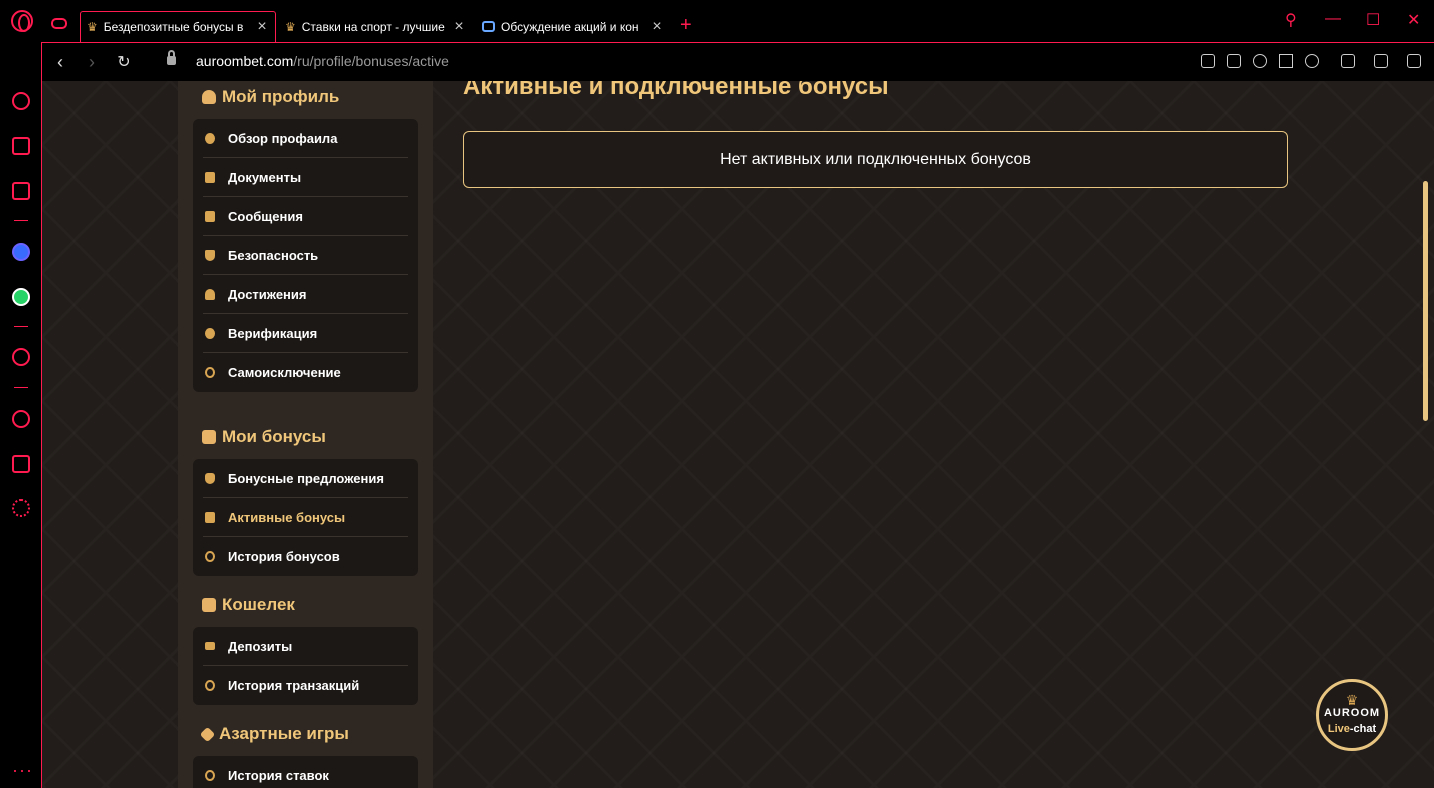 This screenshot has height=788, width=1434. What do you see at coordinates (1373, 20) in the screenshot?
I see `maximize-button: ☐` at bounding box center [1373, 20].